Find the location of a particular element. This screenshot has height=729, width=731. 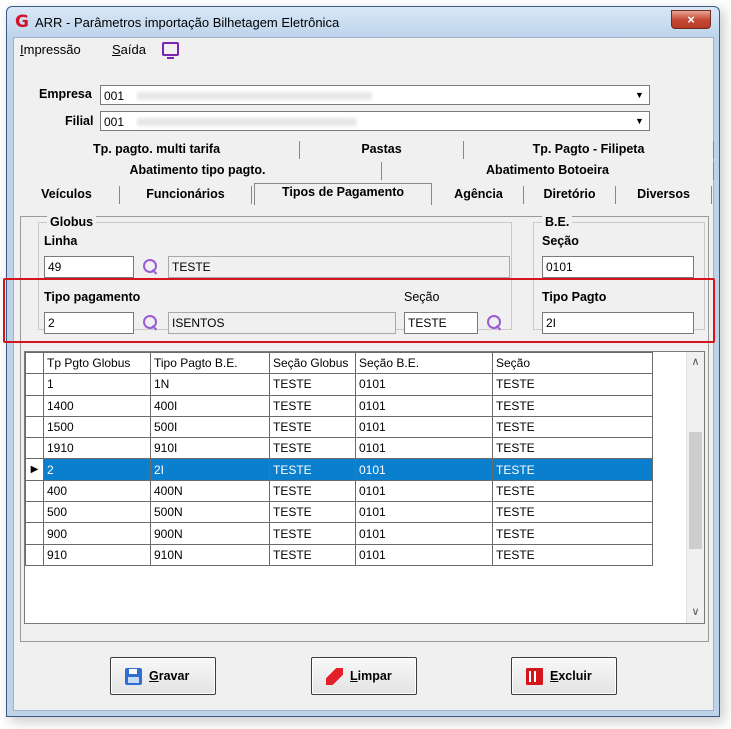

tab-funcionarios: Funcionários is located at coordinates (186, 195).